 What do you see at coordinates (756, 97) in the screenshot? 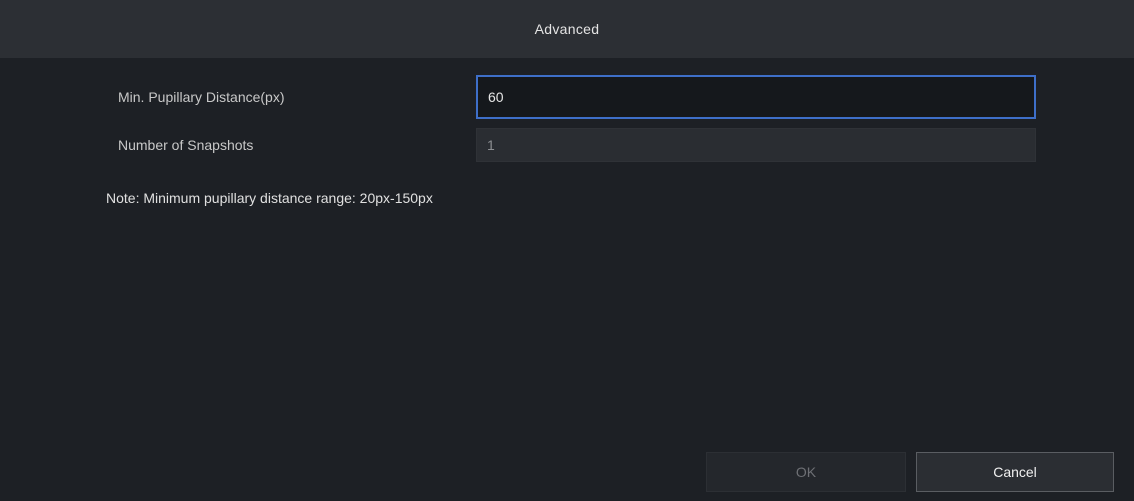
I see `min-pupillary-input` at bounding box center [756, 97].